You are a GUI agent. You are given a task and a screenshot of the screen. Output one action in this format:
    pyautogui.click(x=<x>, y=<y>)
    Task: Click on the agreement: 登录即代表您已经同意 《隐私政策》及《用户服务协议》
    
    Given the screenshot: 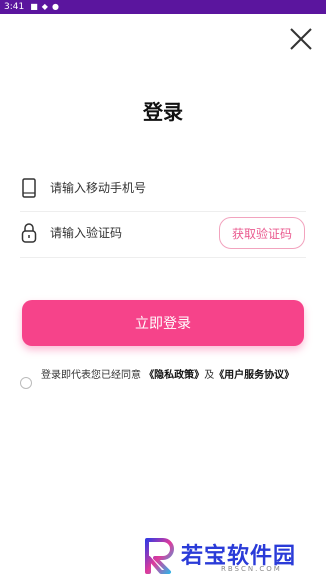 What is the action you would take?
    pyautogui.click(x=165, y=378)
    